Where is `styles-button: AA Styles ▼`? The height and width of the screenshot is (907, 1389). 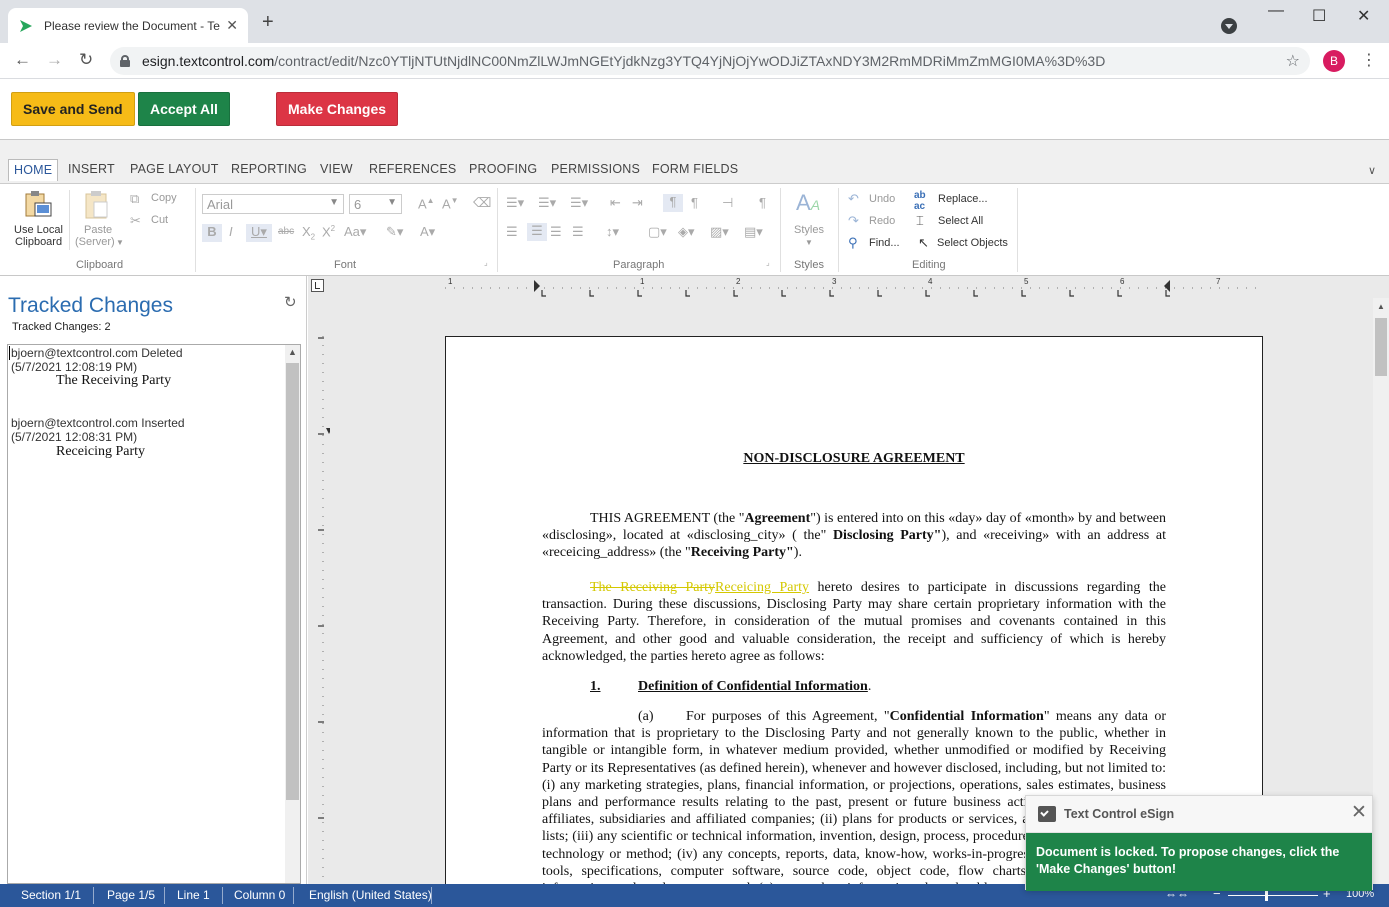
styles-button: AA Styles ▼ is located at coordinates (809, 222).